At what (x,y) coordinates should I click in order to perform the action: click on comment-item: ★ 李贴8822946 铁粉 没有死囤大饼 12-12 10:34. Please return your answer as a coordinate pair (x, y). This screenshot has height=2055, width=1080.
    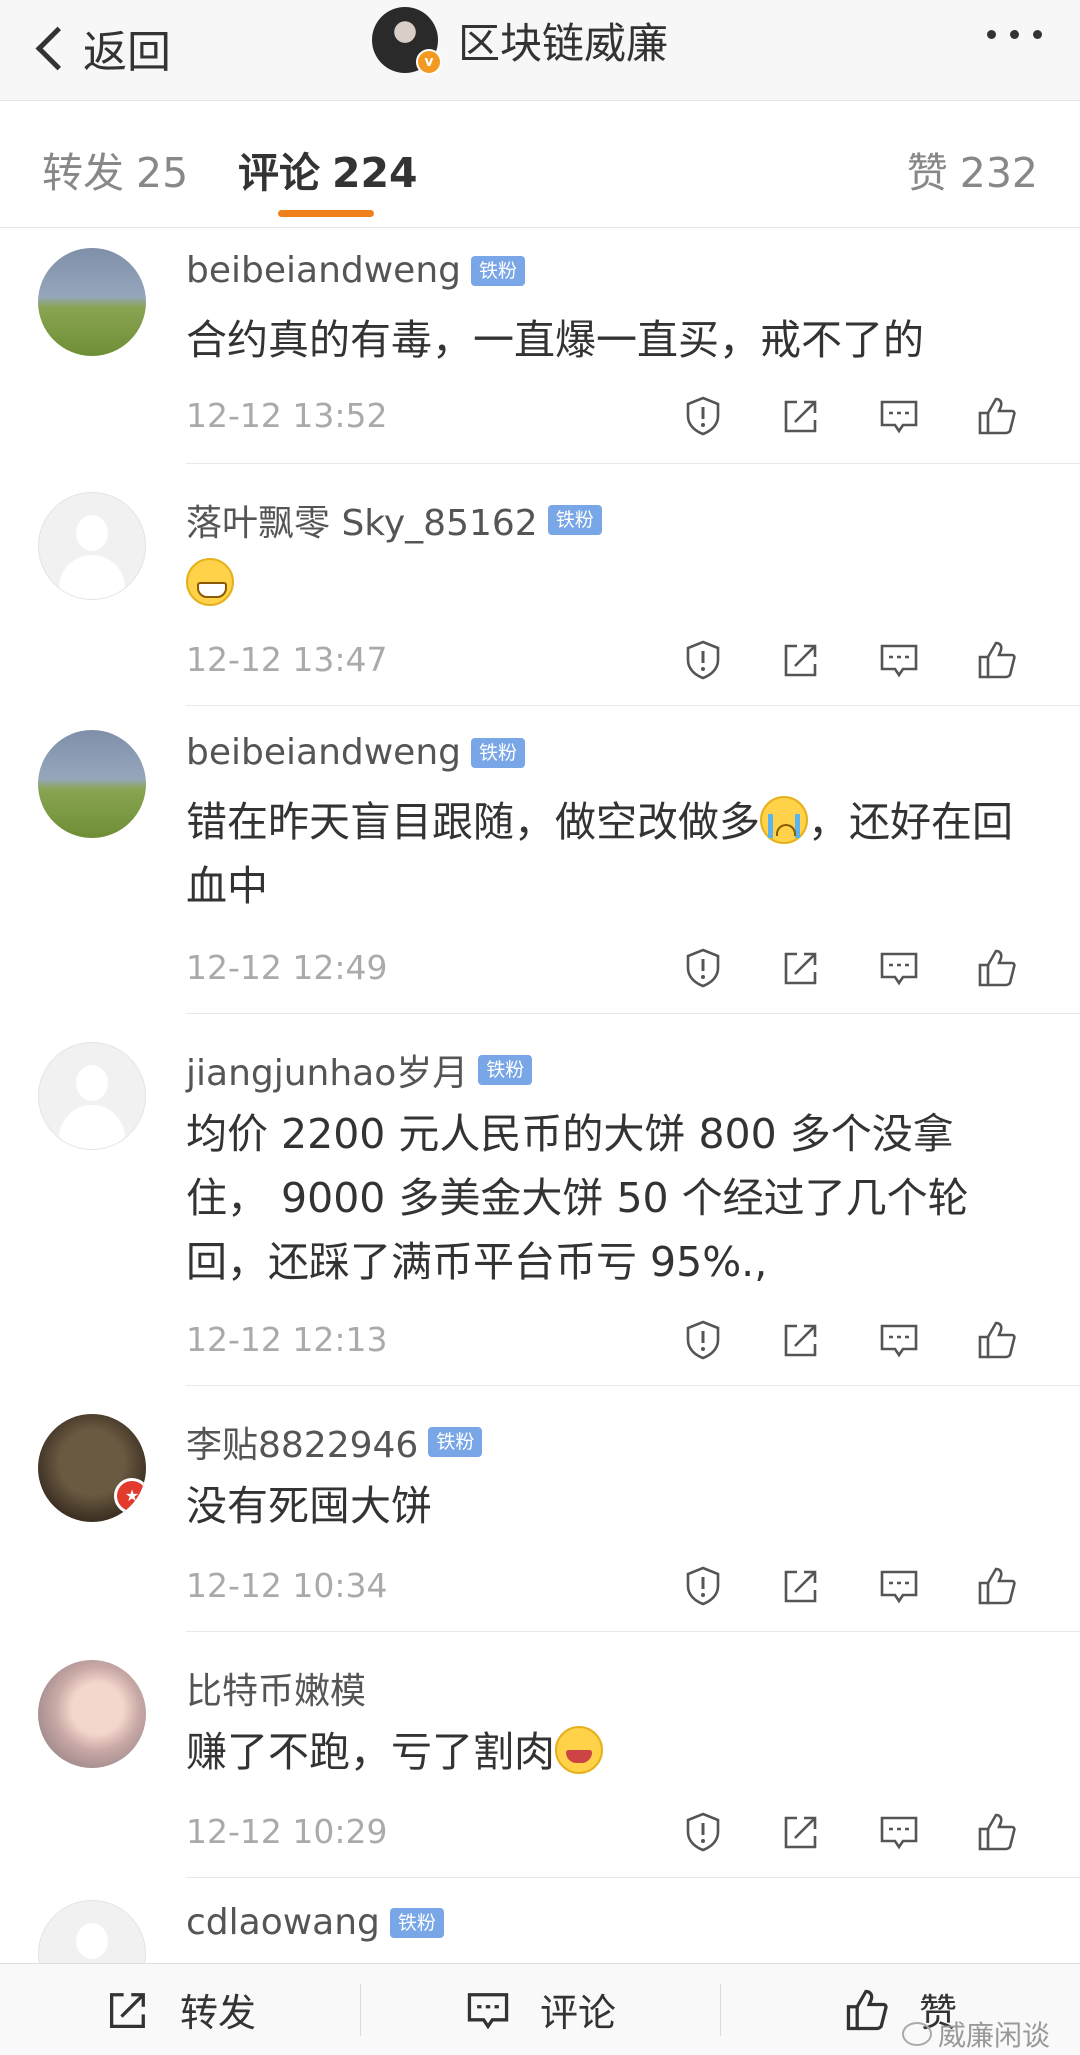
    Looking at the image, I should click on (540, 1509).